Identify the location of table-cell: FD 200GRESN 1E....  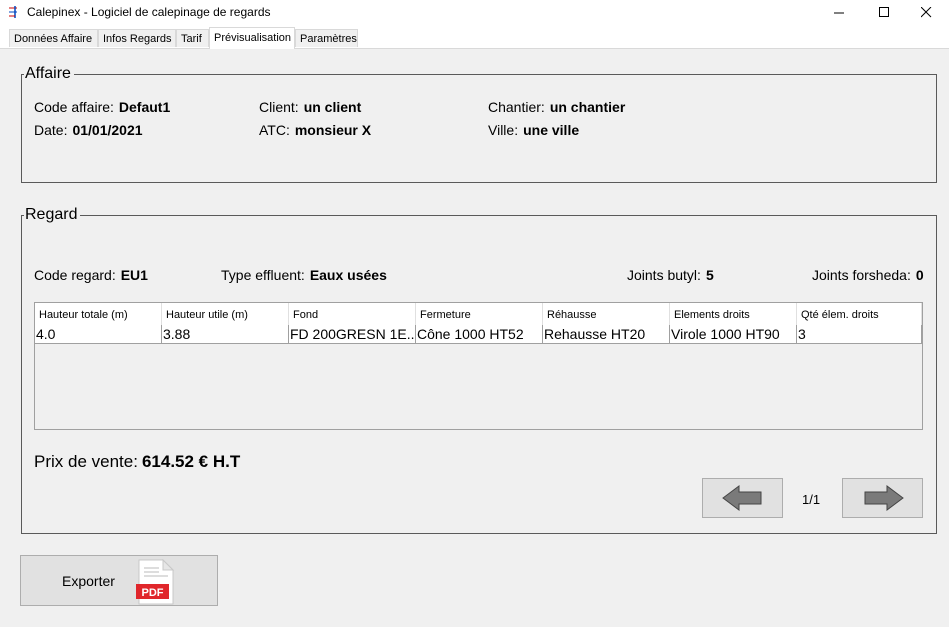
(352, 334).